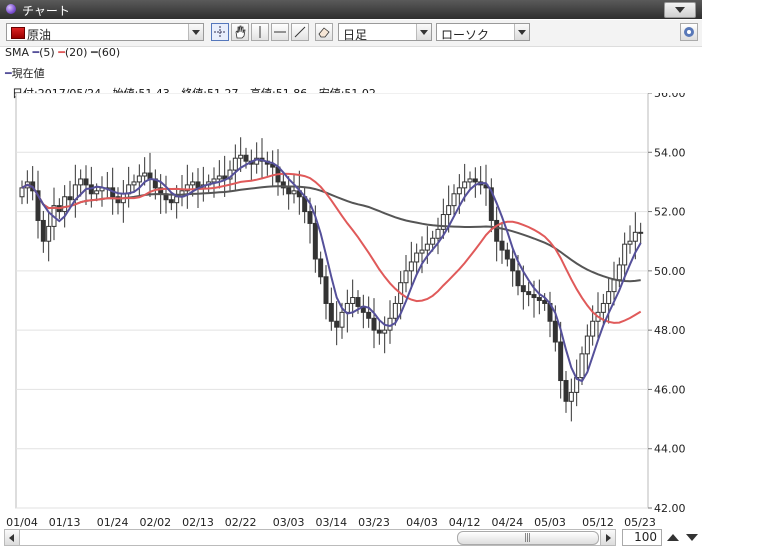 The height and width of the screenshot is (550, 778). Describe the element at coordinates (528, 538) in the screenshot. I see `scrollbar-thumb: |||` at that location.